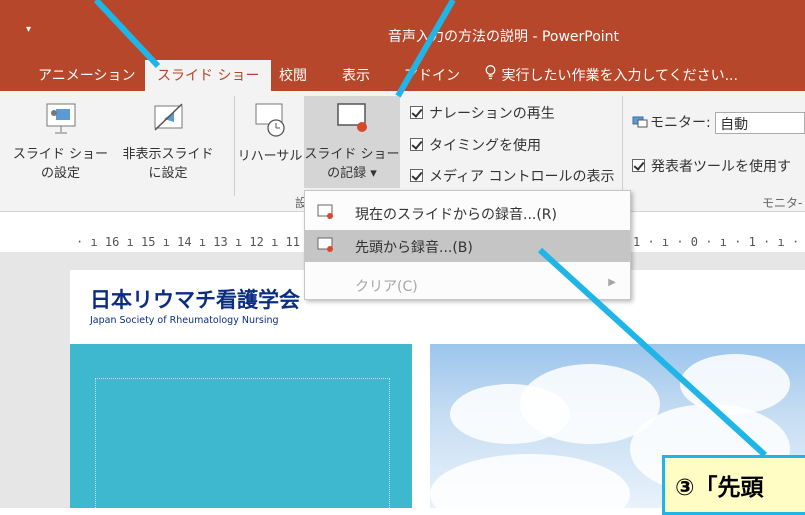 The image size is (805, 515). What do you see at coordinates (612, 282) in the screenshot?
I see `submenu-arrow-icon: ▶` at bounding box center [612, 282].